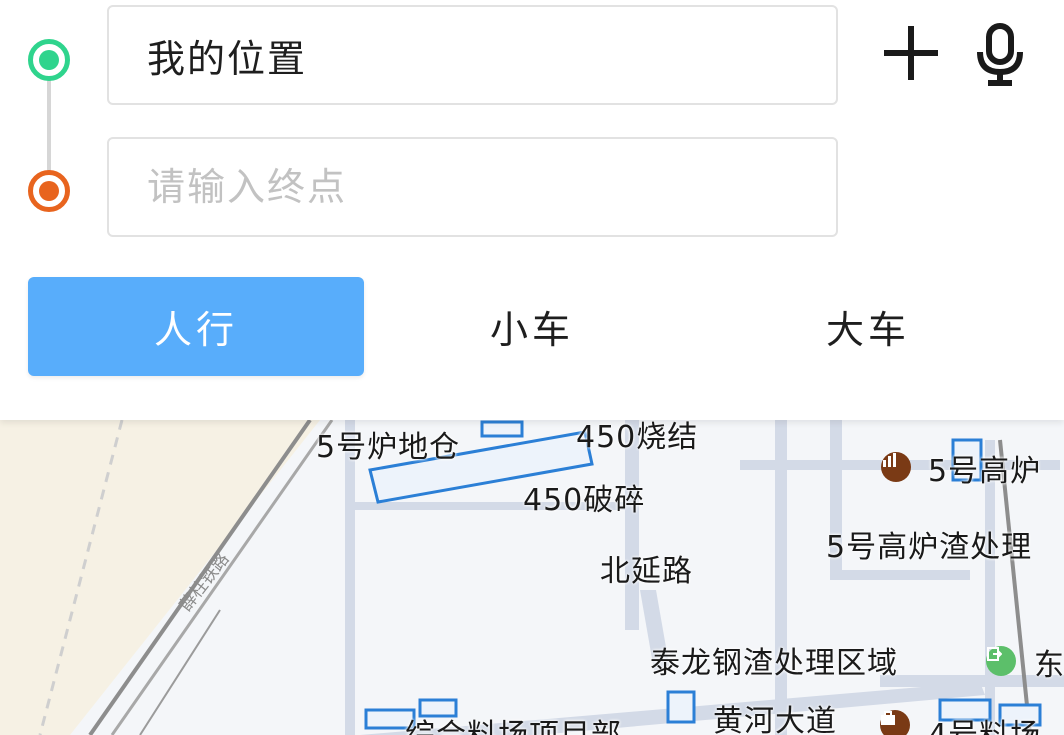 The width and height of the screenshot is (1064, 735). Describe the element at coordinates (472, 55) in the screenshot. I see `start-location-field: 我的位置` at that location.